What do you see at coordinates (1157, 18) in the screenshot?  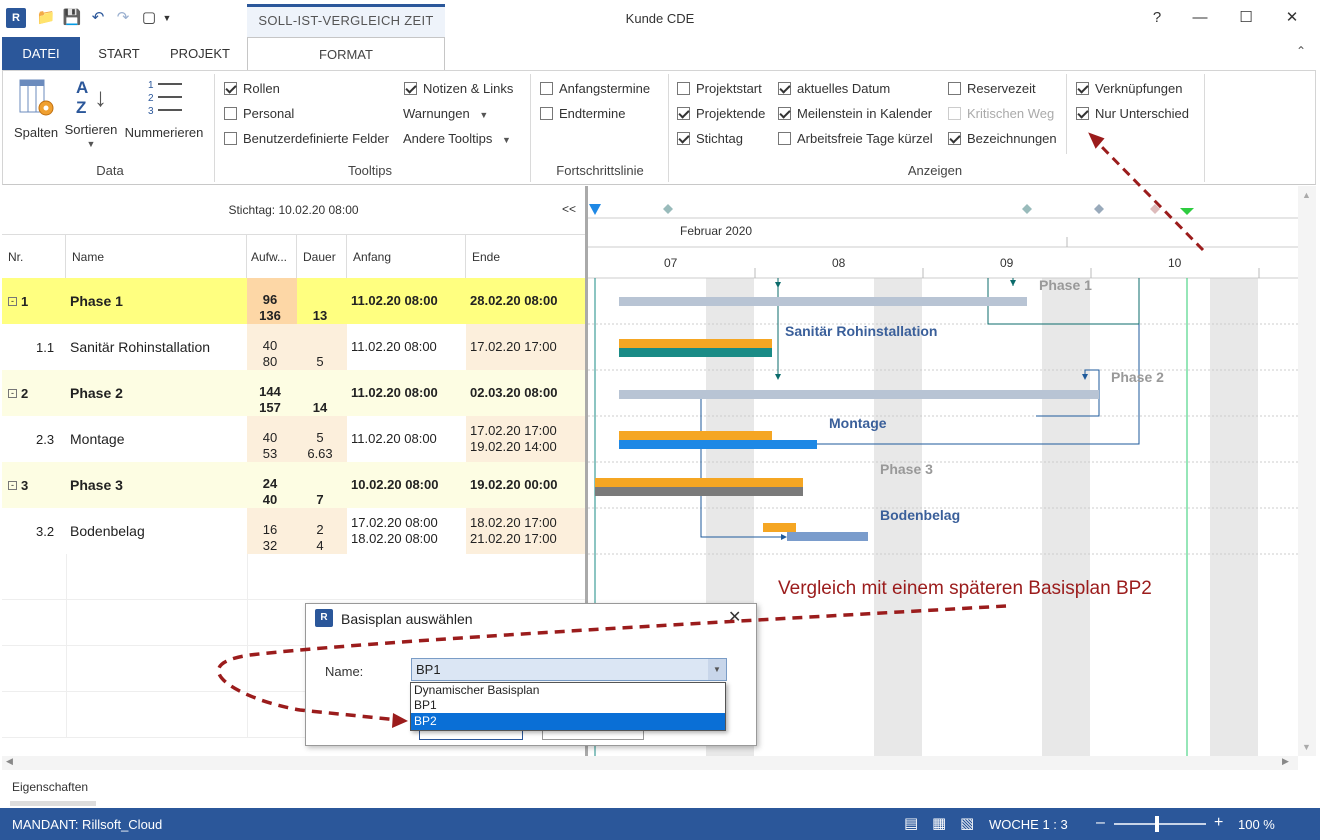 I see `help-icon: ?` at bounding box center [1157, 18].